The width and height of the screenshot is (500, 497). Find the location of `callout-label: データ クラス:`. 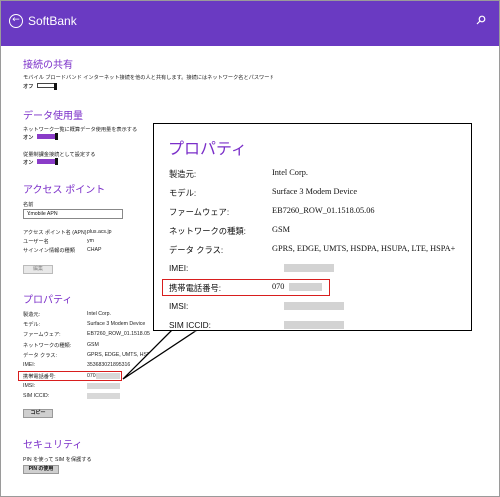

callout-label: データ クラス: is located at coordinates (196, 250).